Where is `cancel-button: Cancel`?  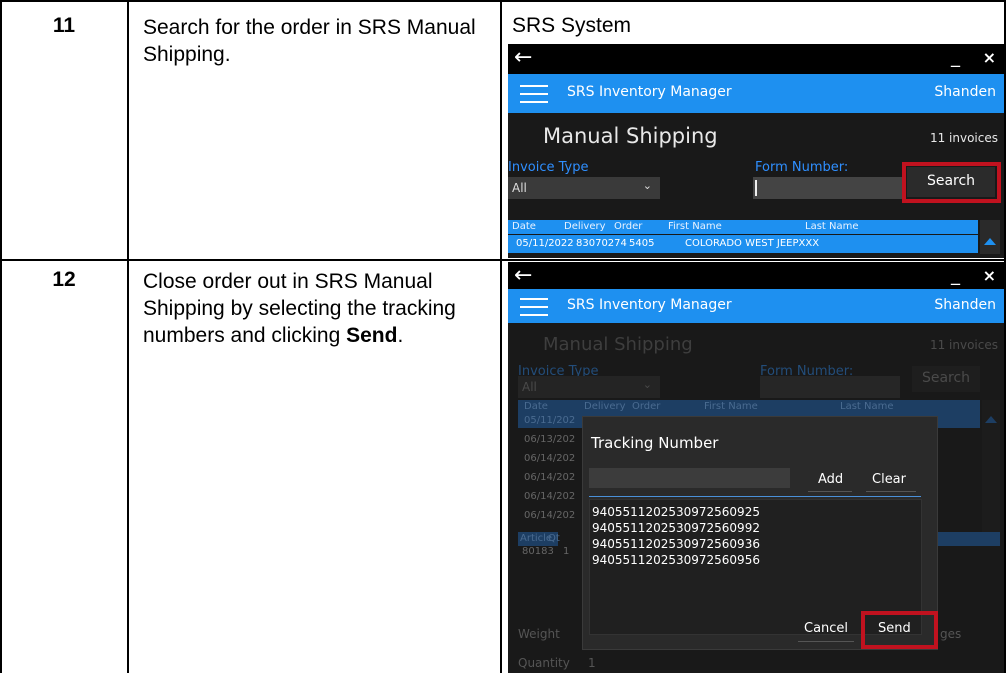 cancel-button: Cancel is located at coordinates (826, 628).